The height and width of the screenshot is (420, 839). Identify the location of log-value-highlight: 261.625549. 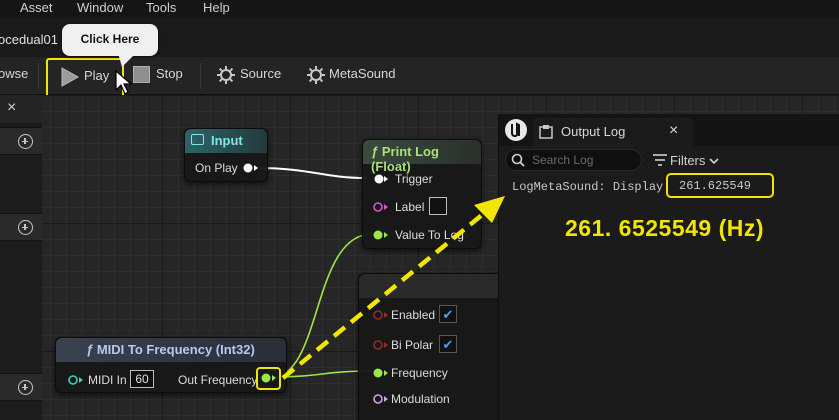
(720, 185).